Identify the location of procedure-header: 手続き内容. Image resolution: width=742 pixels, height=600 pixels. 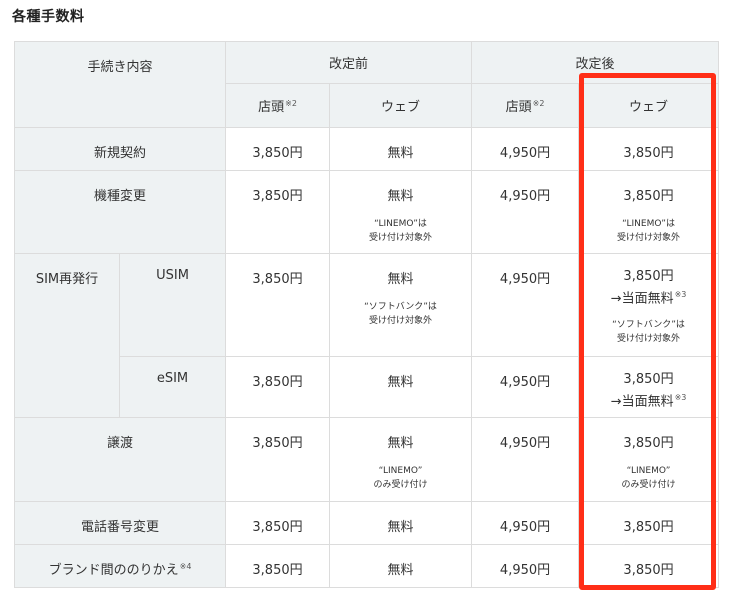
(120, 84).